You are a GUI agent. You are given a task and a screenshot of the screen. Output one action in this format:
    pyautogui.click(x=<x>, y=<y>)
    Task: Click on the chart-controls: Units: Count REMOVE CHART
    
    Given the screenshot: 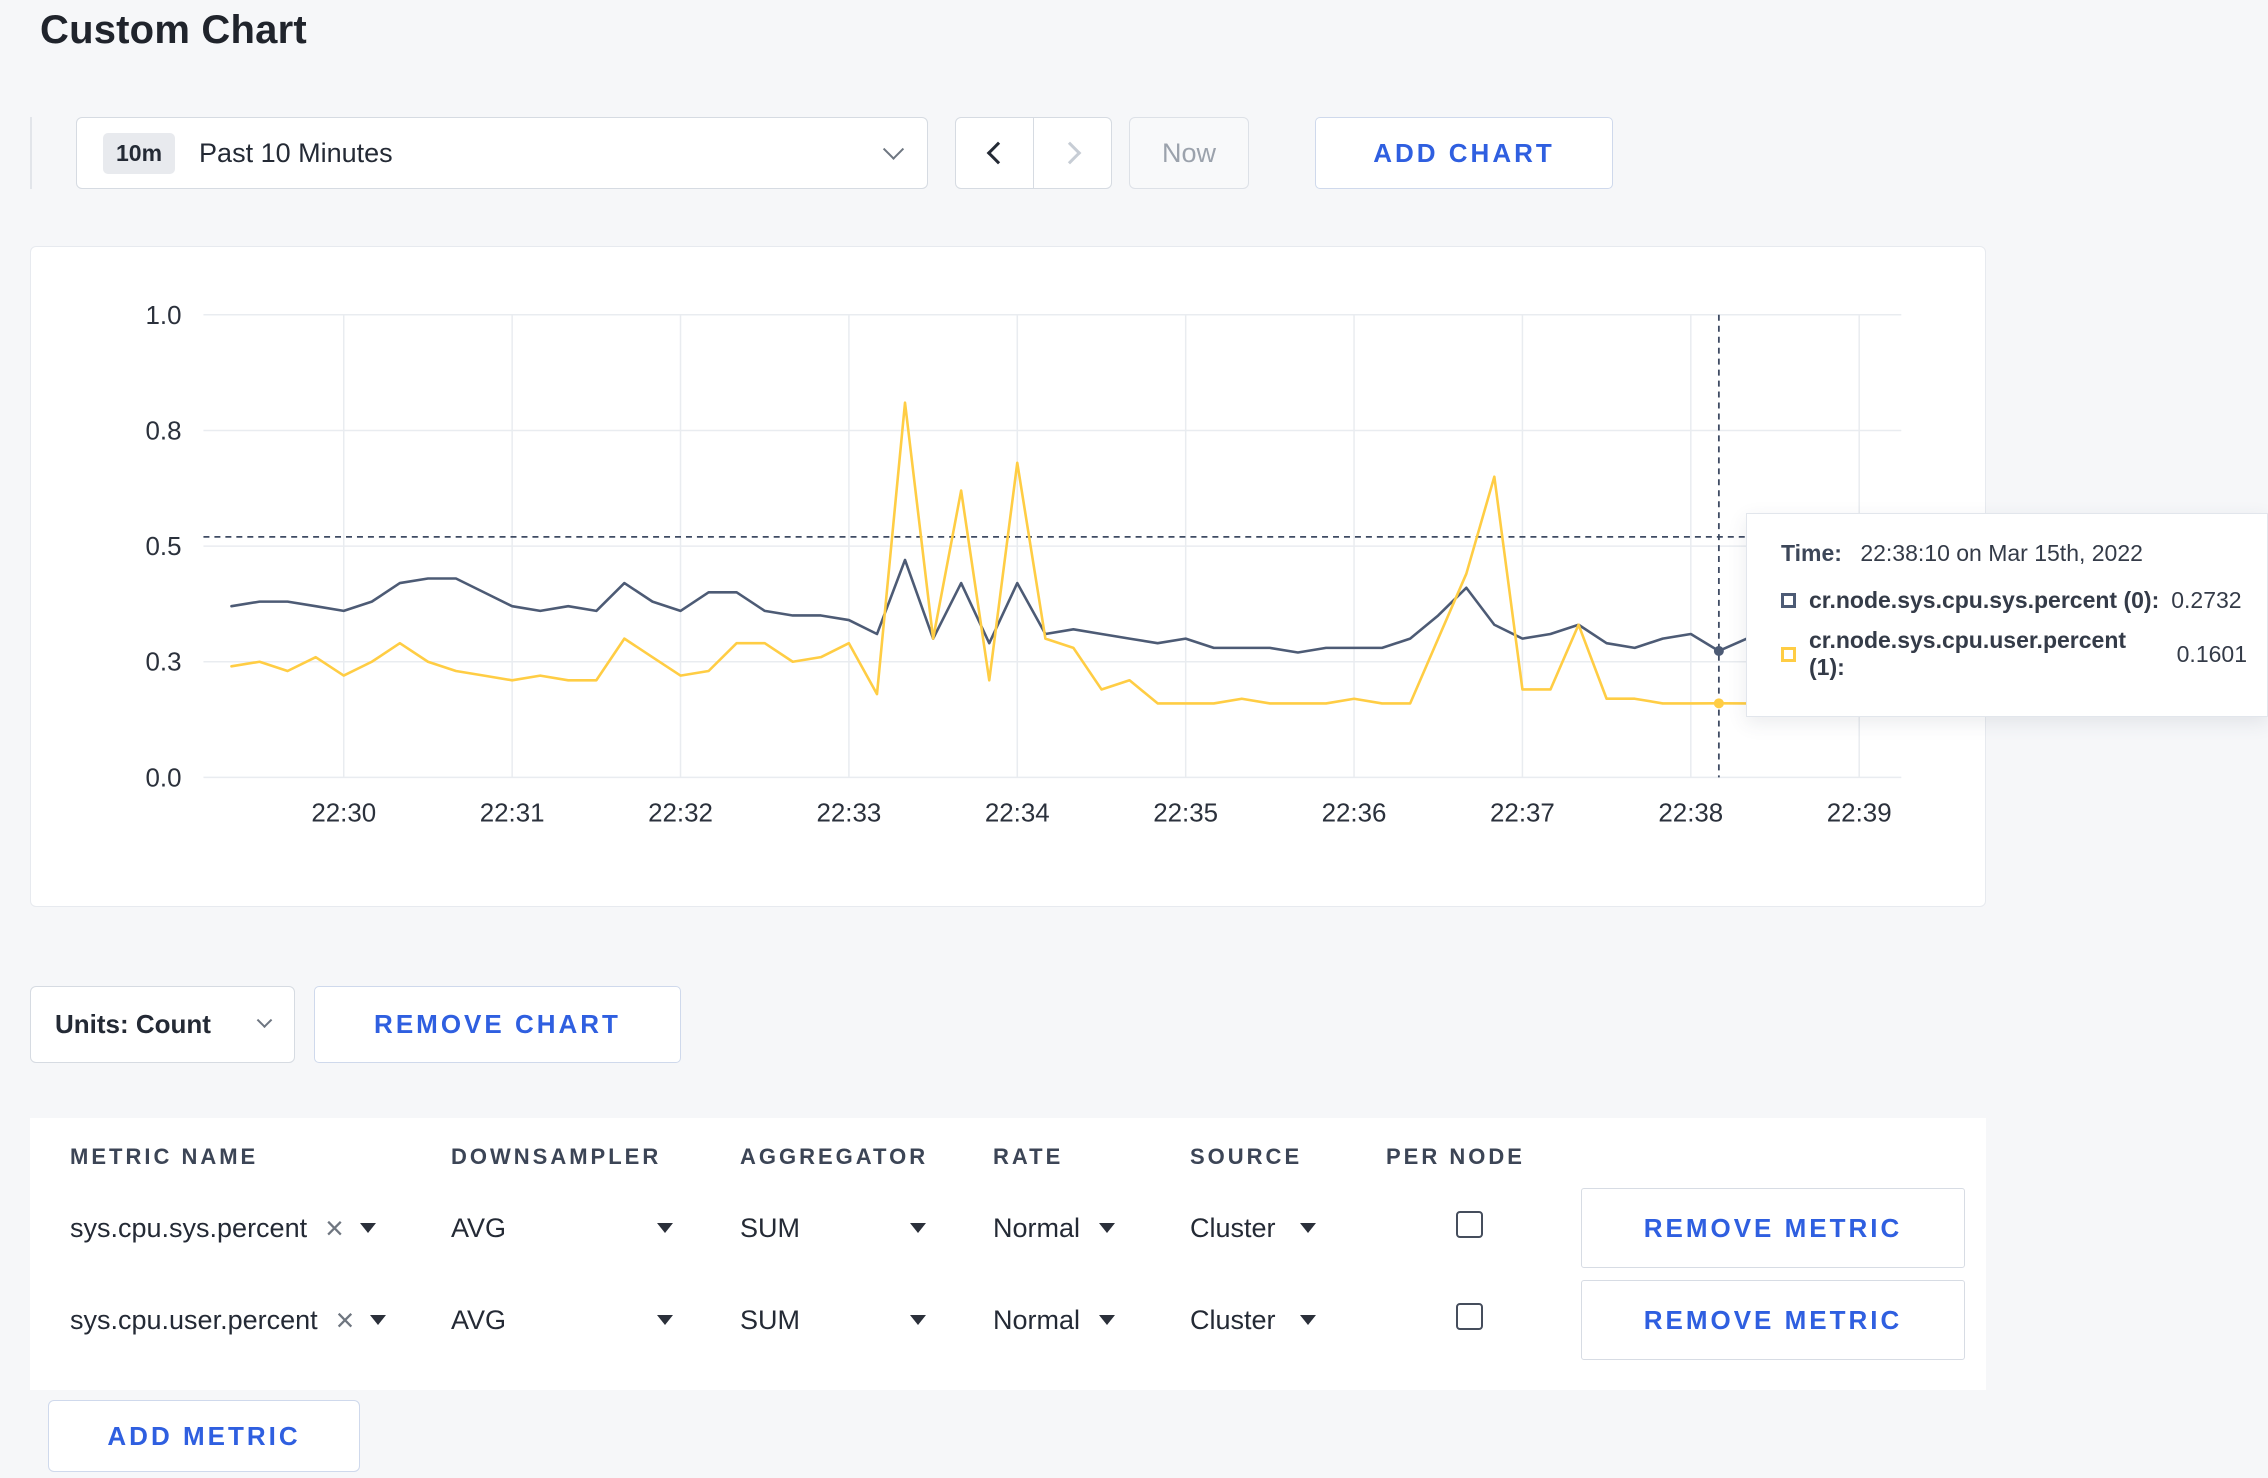 What is the action you would take?
    pyautogui.click(x=355, y=1024)
    